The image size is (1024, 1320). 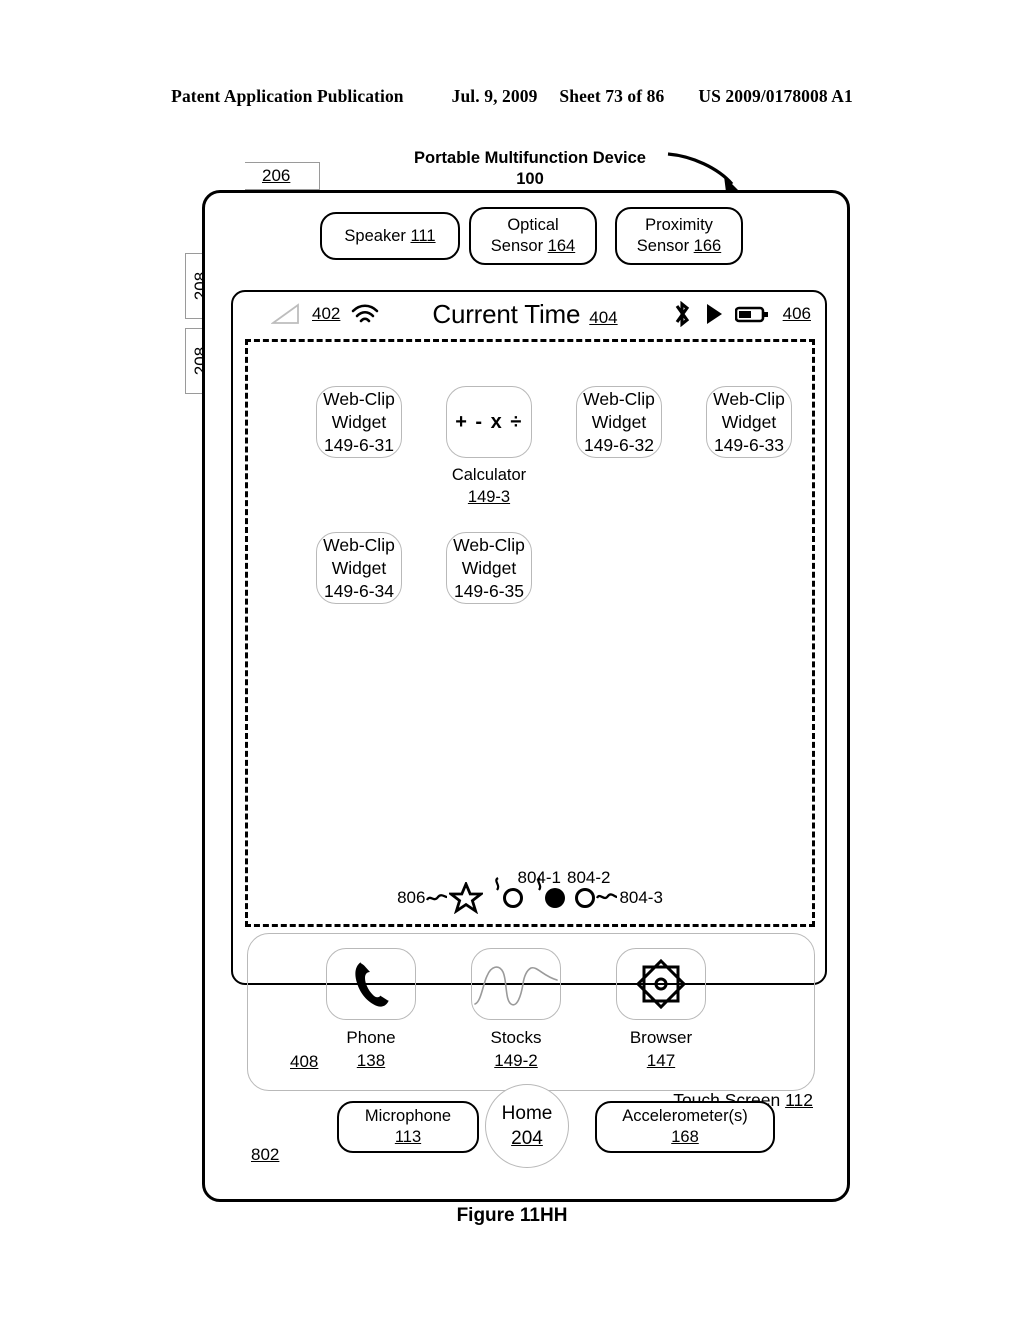 What do you see at coordinates (661, 984) in the screenshot?
I see `browser-compass-icon` at bounding box center [661, 984].